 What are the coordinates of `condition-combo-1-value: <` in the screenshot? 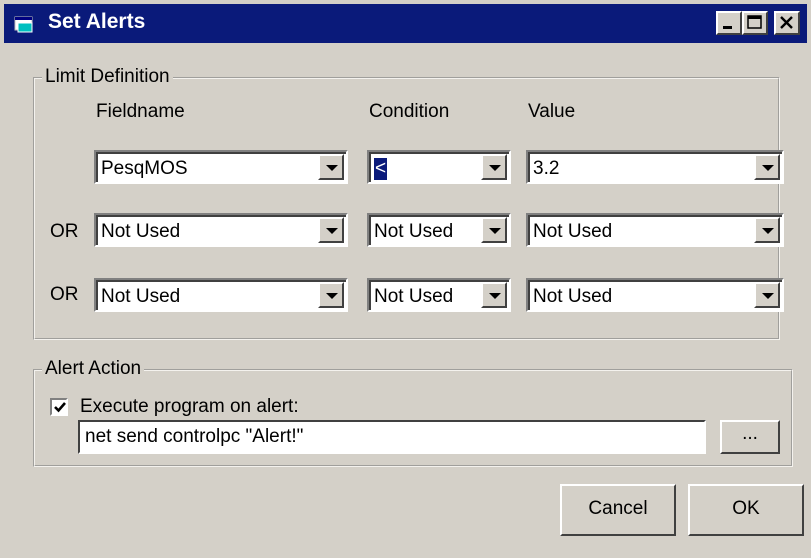 It's located at (381, 169).